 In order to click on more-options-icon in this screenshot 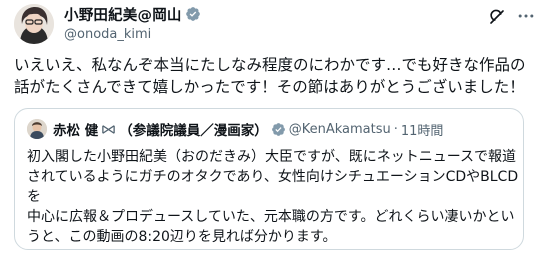, I will do `click(526, 16)`.